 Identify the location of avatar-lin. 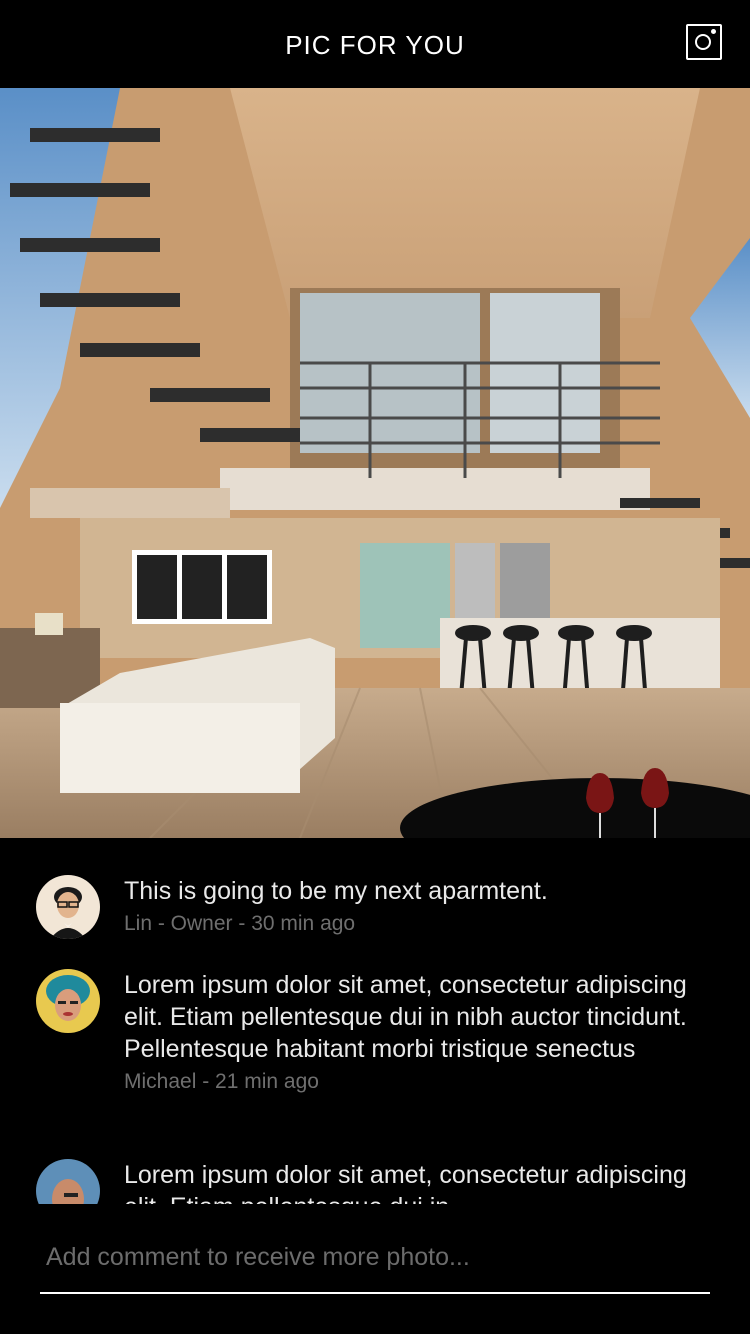
(68, 907).